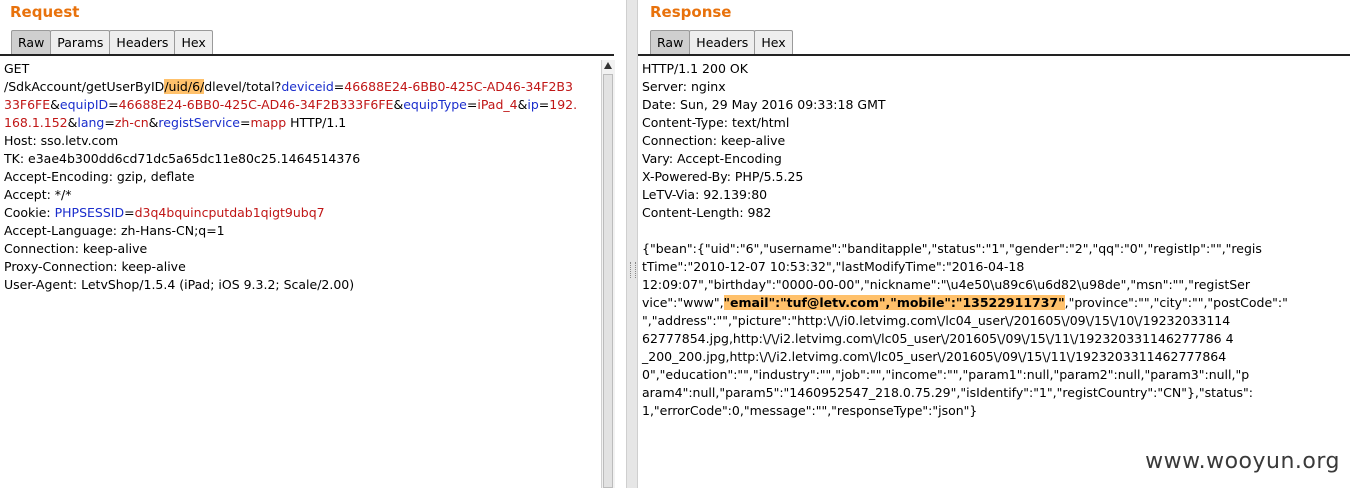  I want to click on request-scroll-thumb, so click(608, 281).